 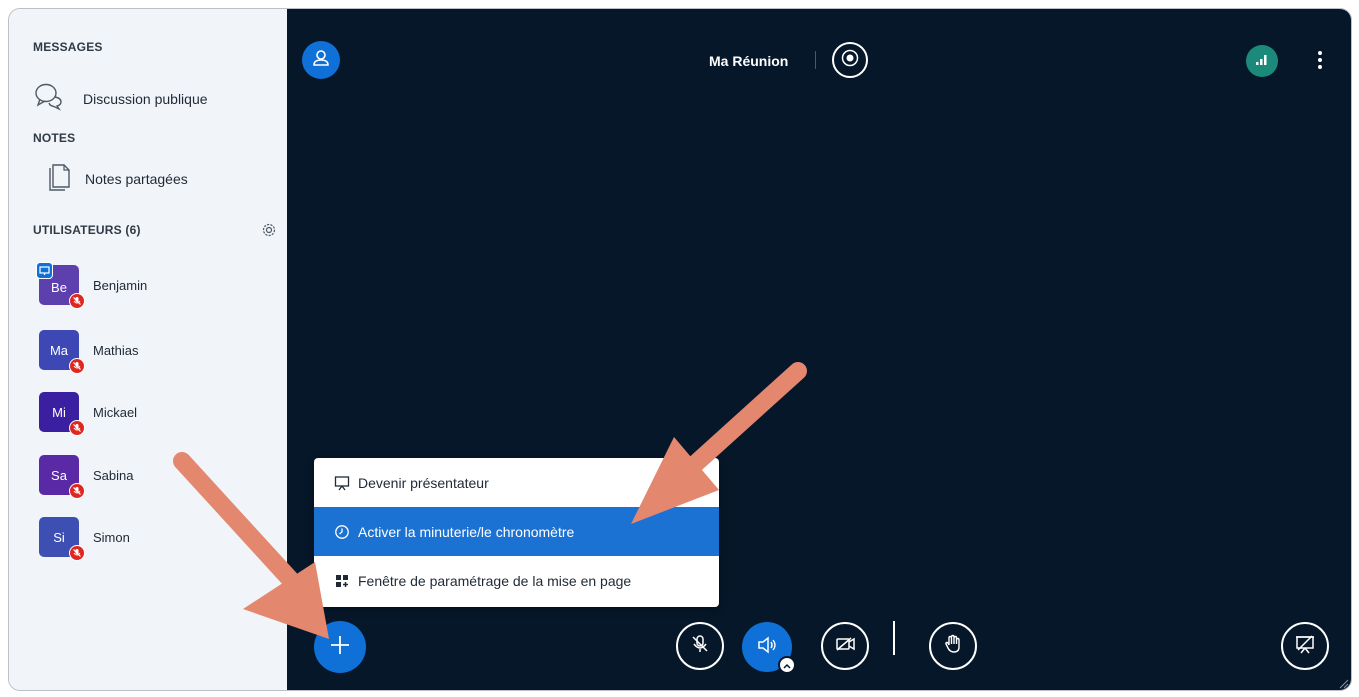 What do you see at coordinates (54, 138) in the screenshot?
I see `notes-section-title: NOTES` at bounding box center [54, 138].